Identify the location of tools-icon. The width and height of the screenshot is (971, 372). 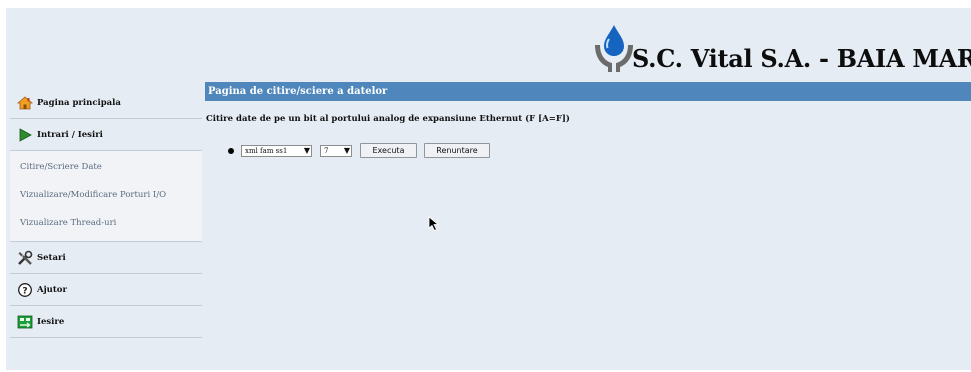
(25, 257).